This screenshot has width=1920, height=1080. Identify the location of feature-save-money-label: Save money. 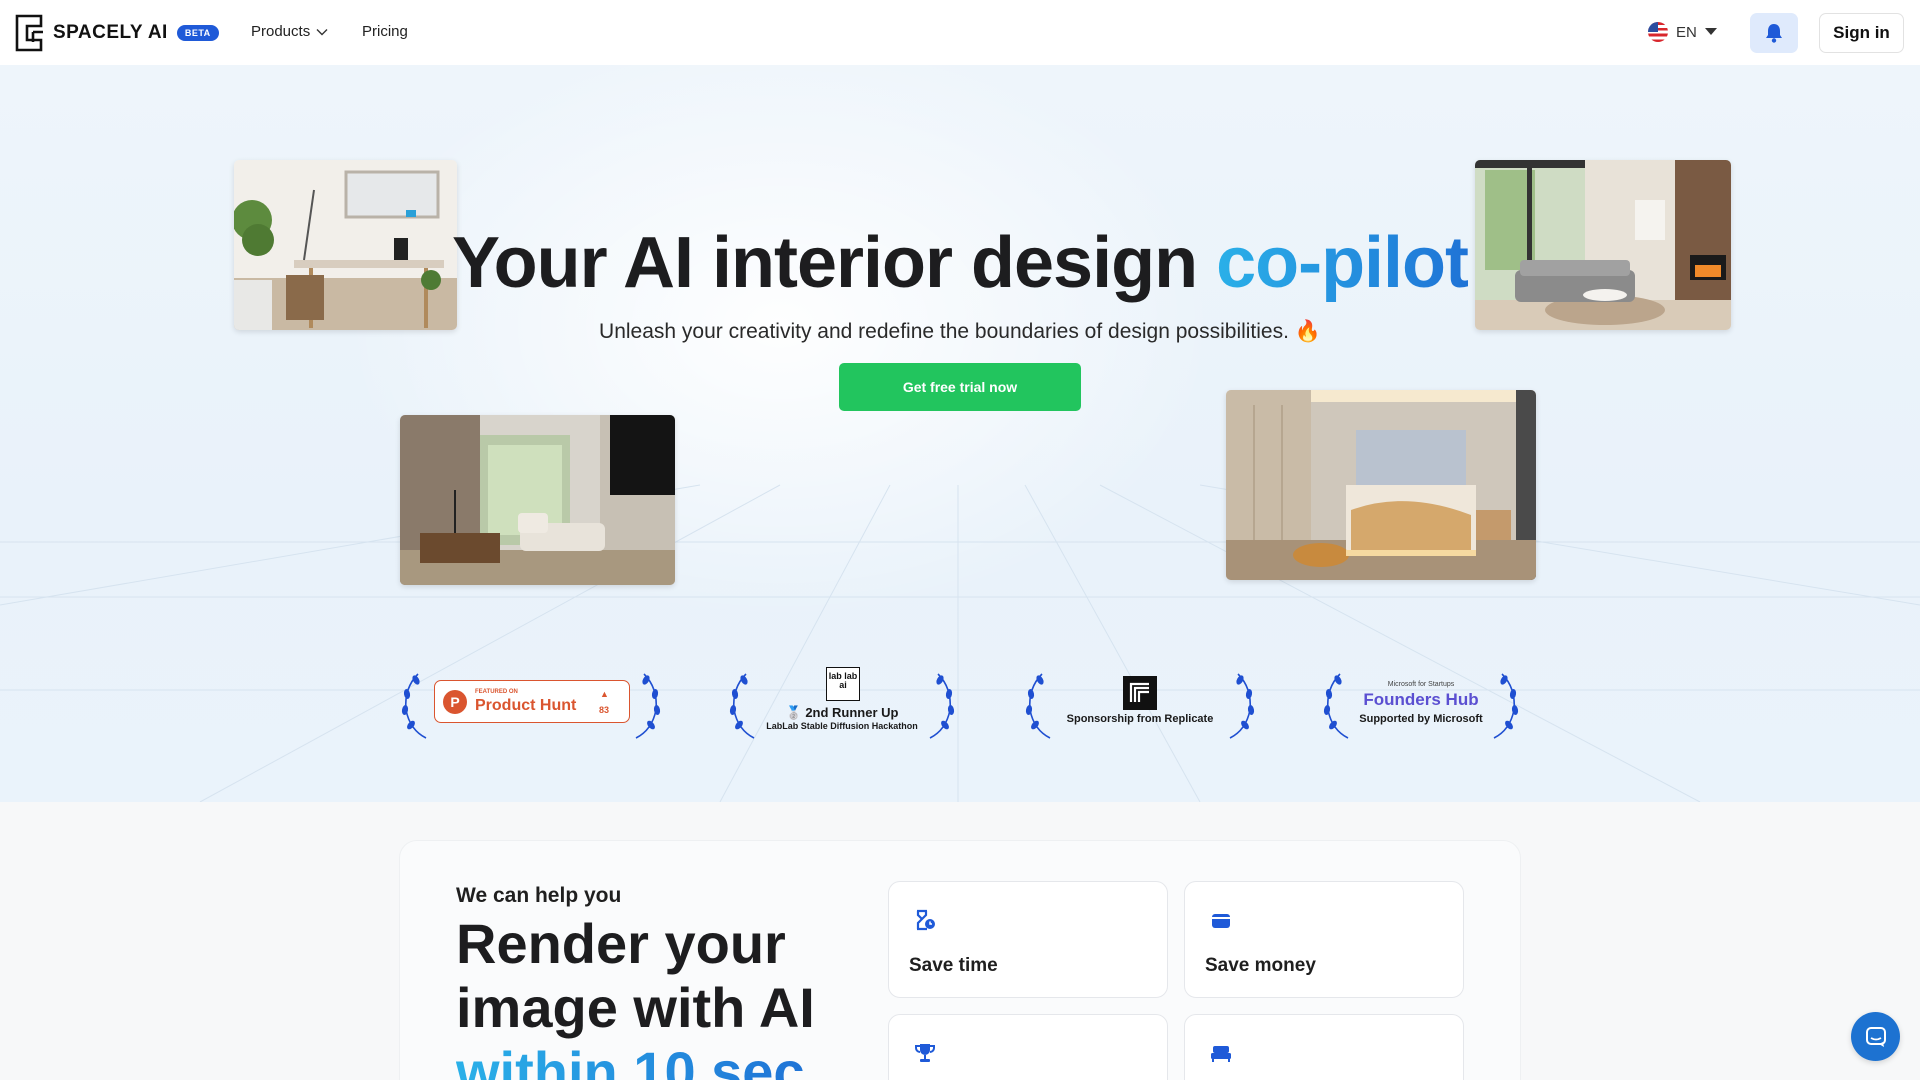
(1260, 965).